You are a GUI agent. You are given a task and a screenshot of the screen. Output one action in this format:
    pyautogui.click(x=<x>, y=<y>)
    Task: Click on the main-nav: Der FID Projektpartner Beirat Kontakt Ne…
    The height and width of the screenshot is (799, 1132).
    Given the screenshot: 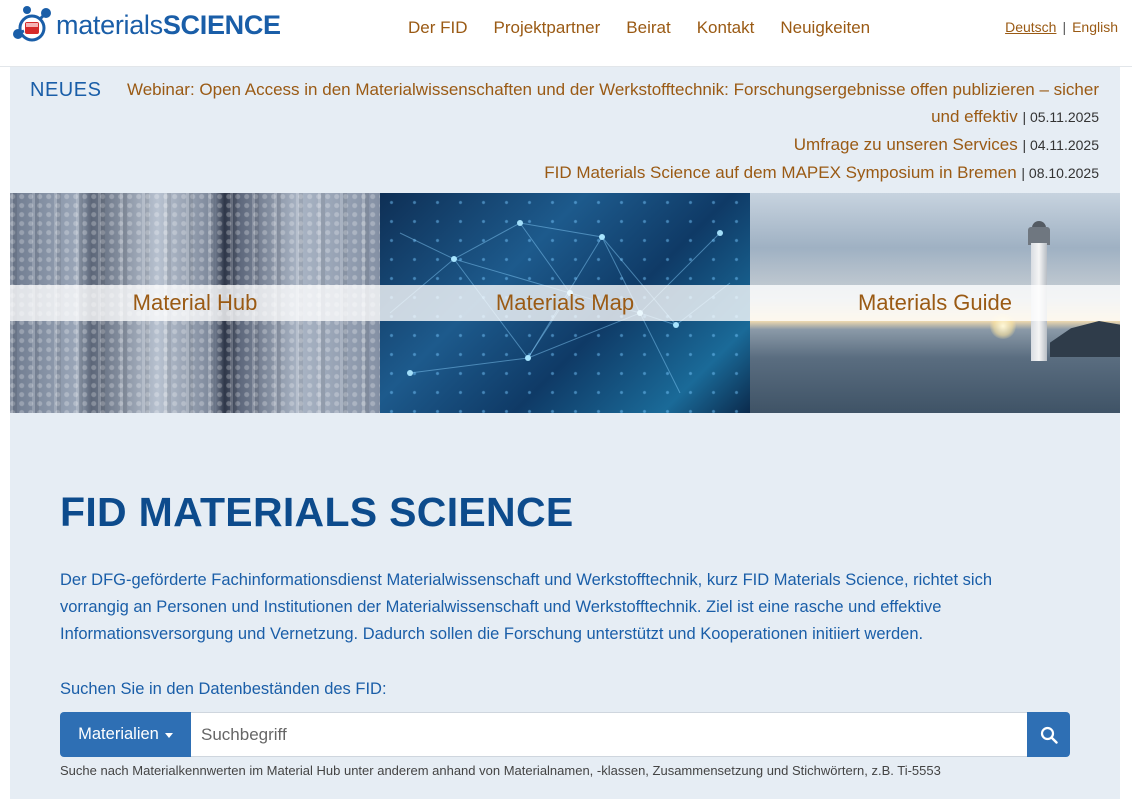 What is the action you would take?
    pyautogui.click(x=639, y=28)
    